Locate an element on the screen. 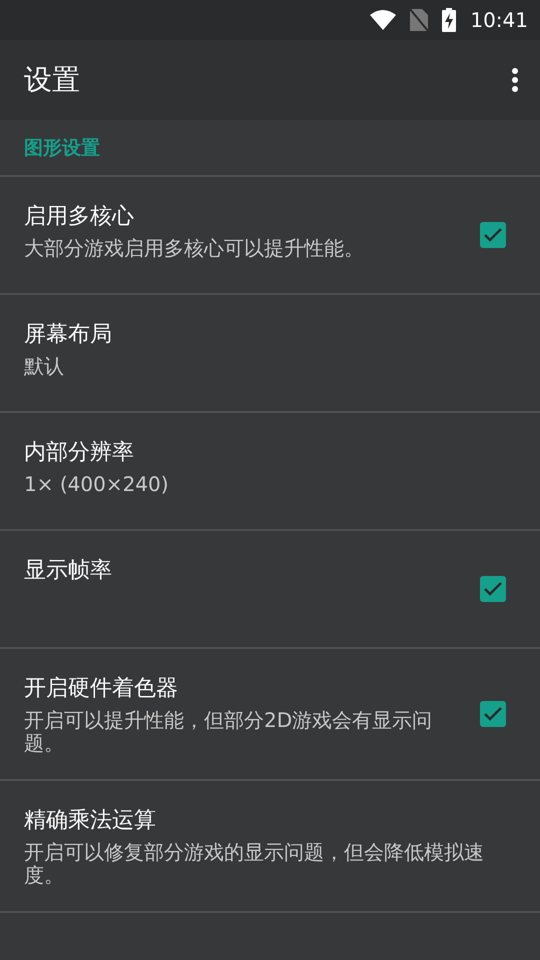 This screenshot has height=960, width=540. setting-summary: 大部分游戏启用多核心可以提升性能。 is located at coordinates (194, 248).